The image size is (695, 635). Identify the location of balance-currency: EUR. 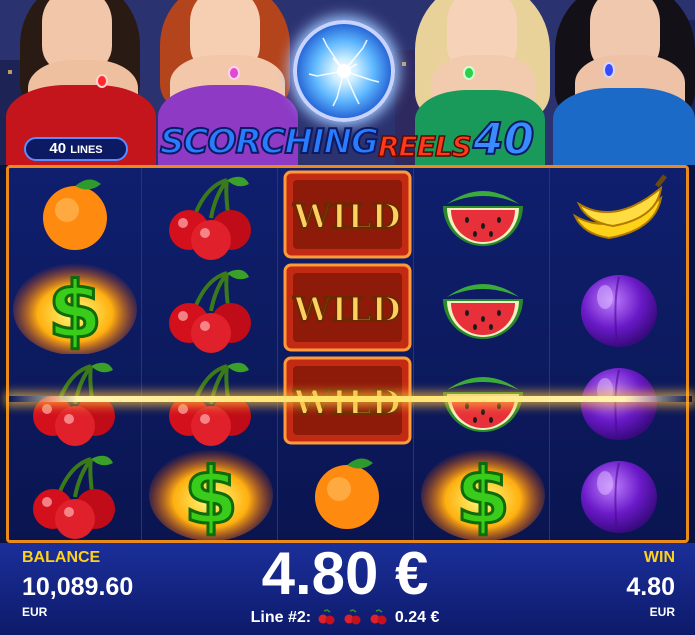
(35, 612).